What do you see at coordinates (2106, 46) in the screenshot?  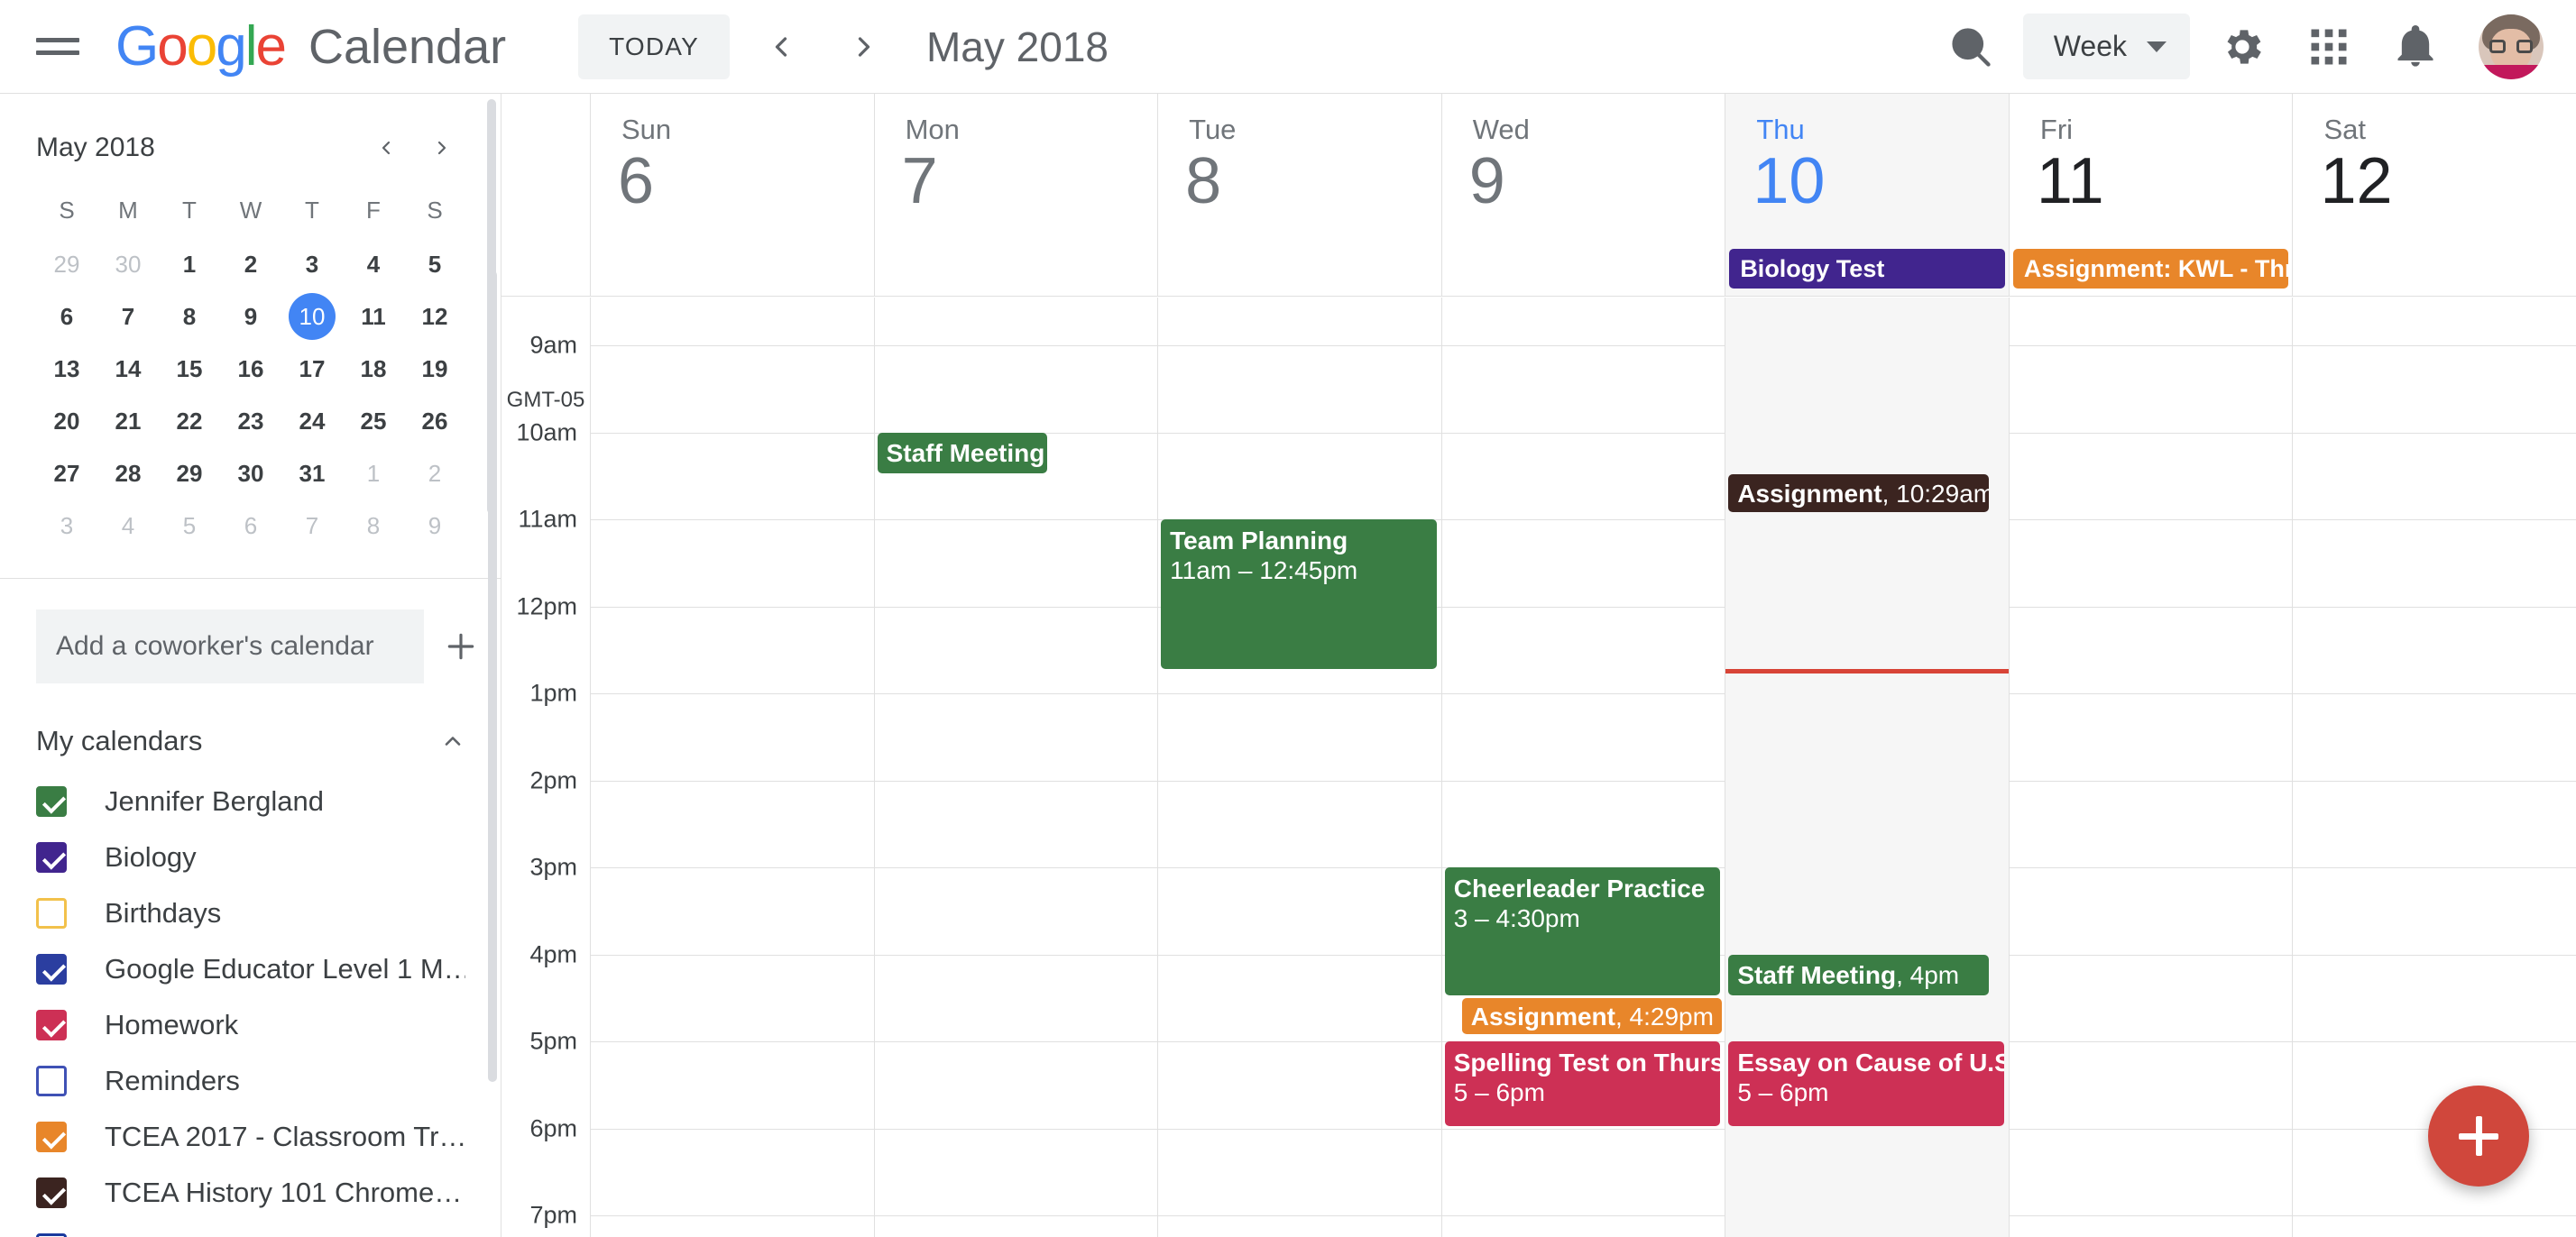 I see `view-selector: Week` at bounding box center [2106, 46].